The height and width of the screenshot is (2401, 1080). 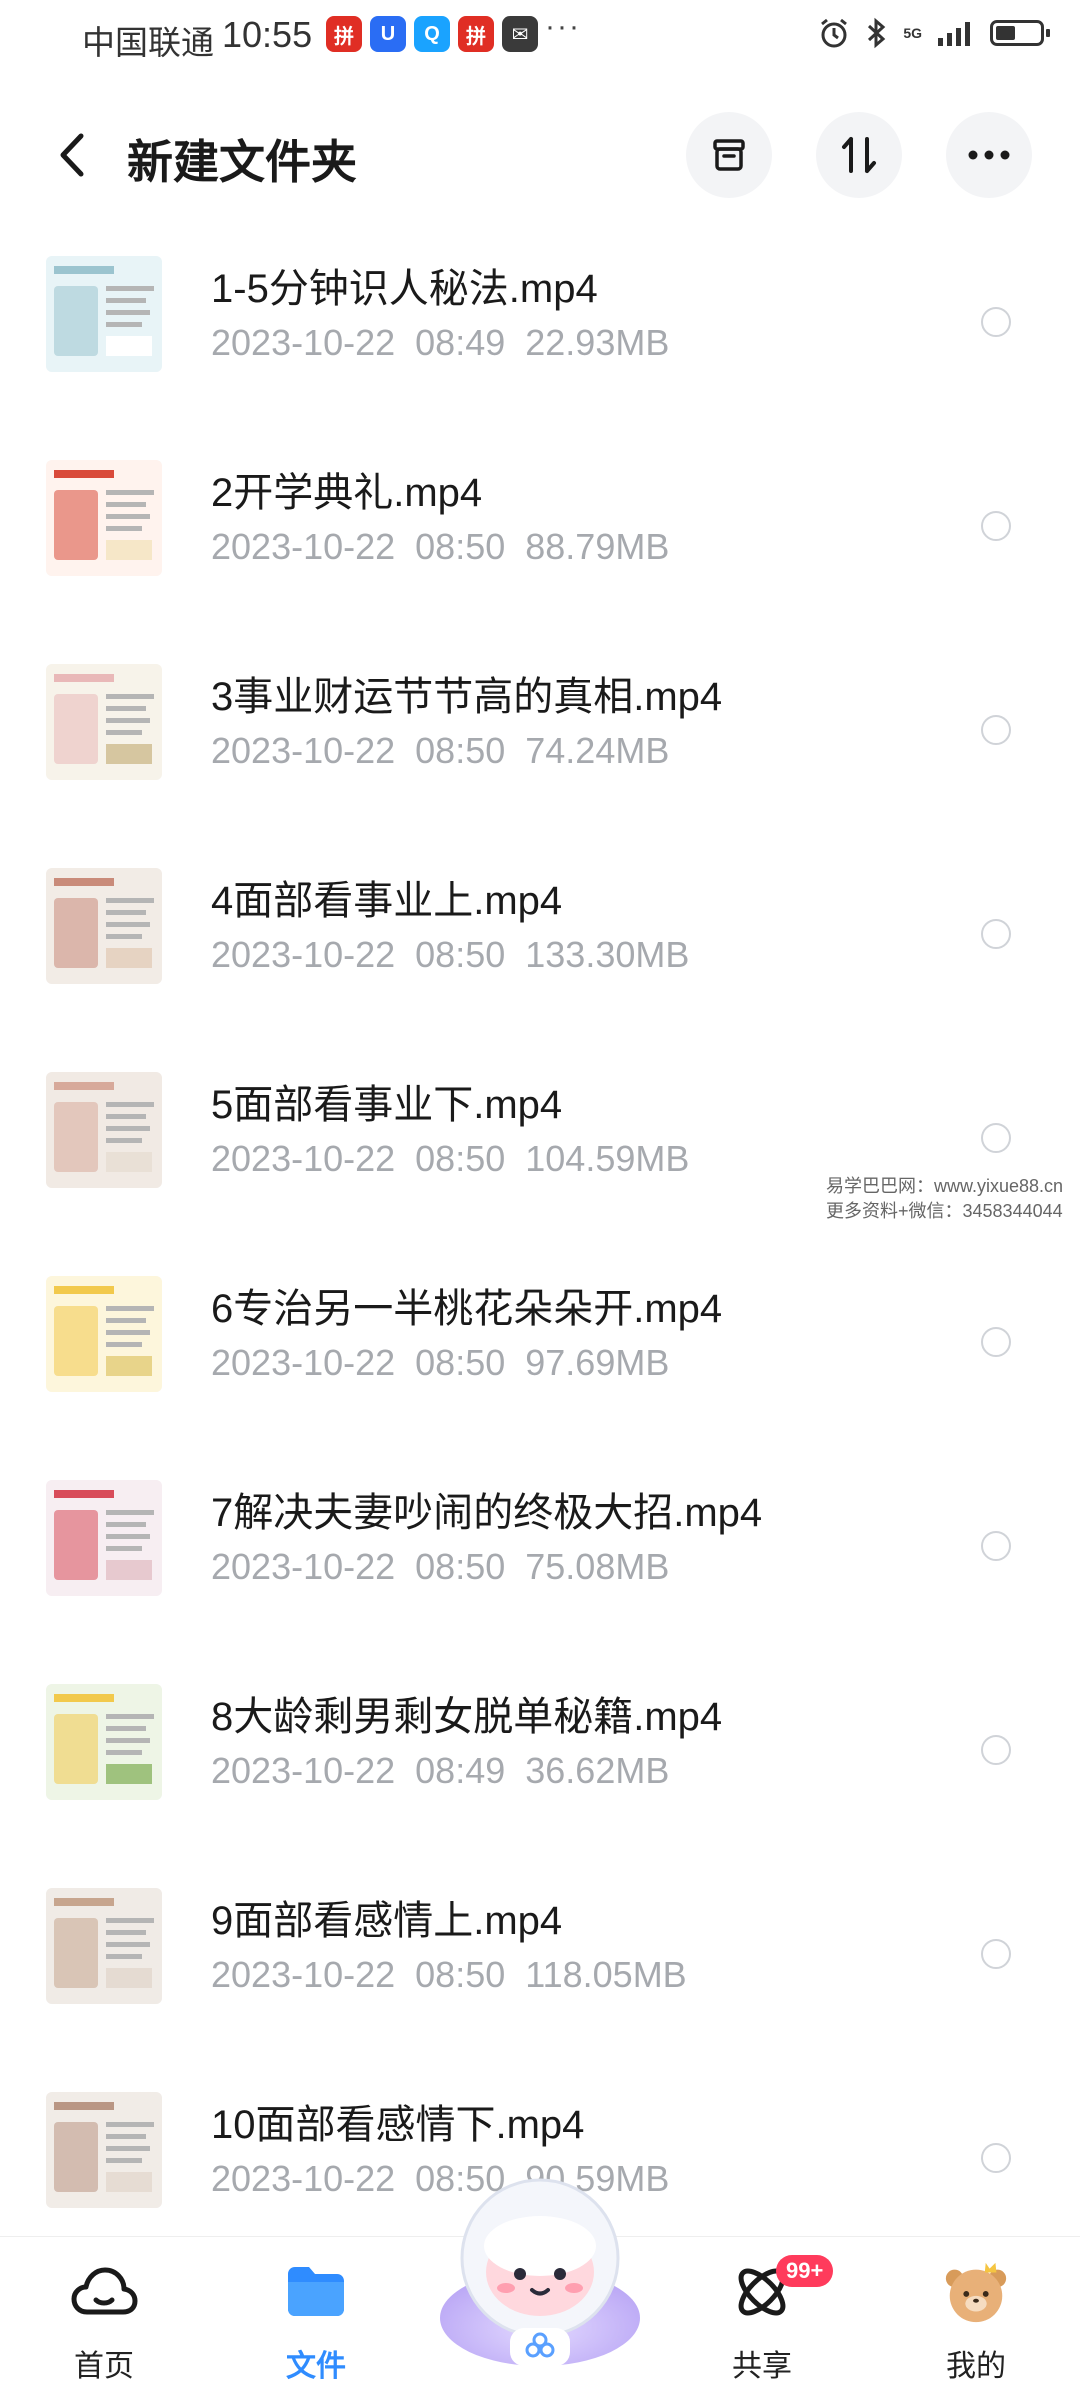 What do you see at coordinates (944, 1199) in the screenshot?
I see `watermark: 易学巴巴网：www.yixue88.cn 更多资料+微信：3458344044` at bounding box center [944, 1199].